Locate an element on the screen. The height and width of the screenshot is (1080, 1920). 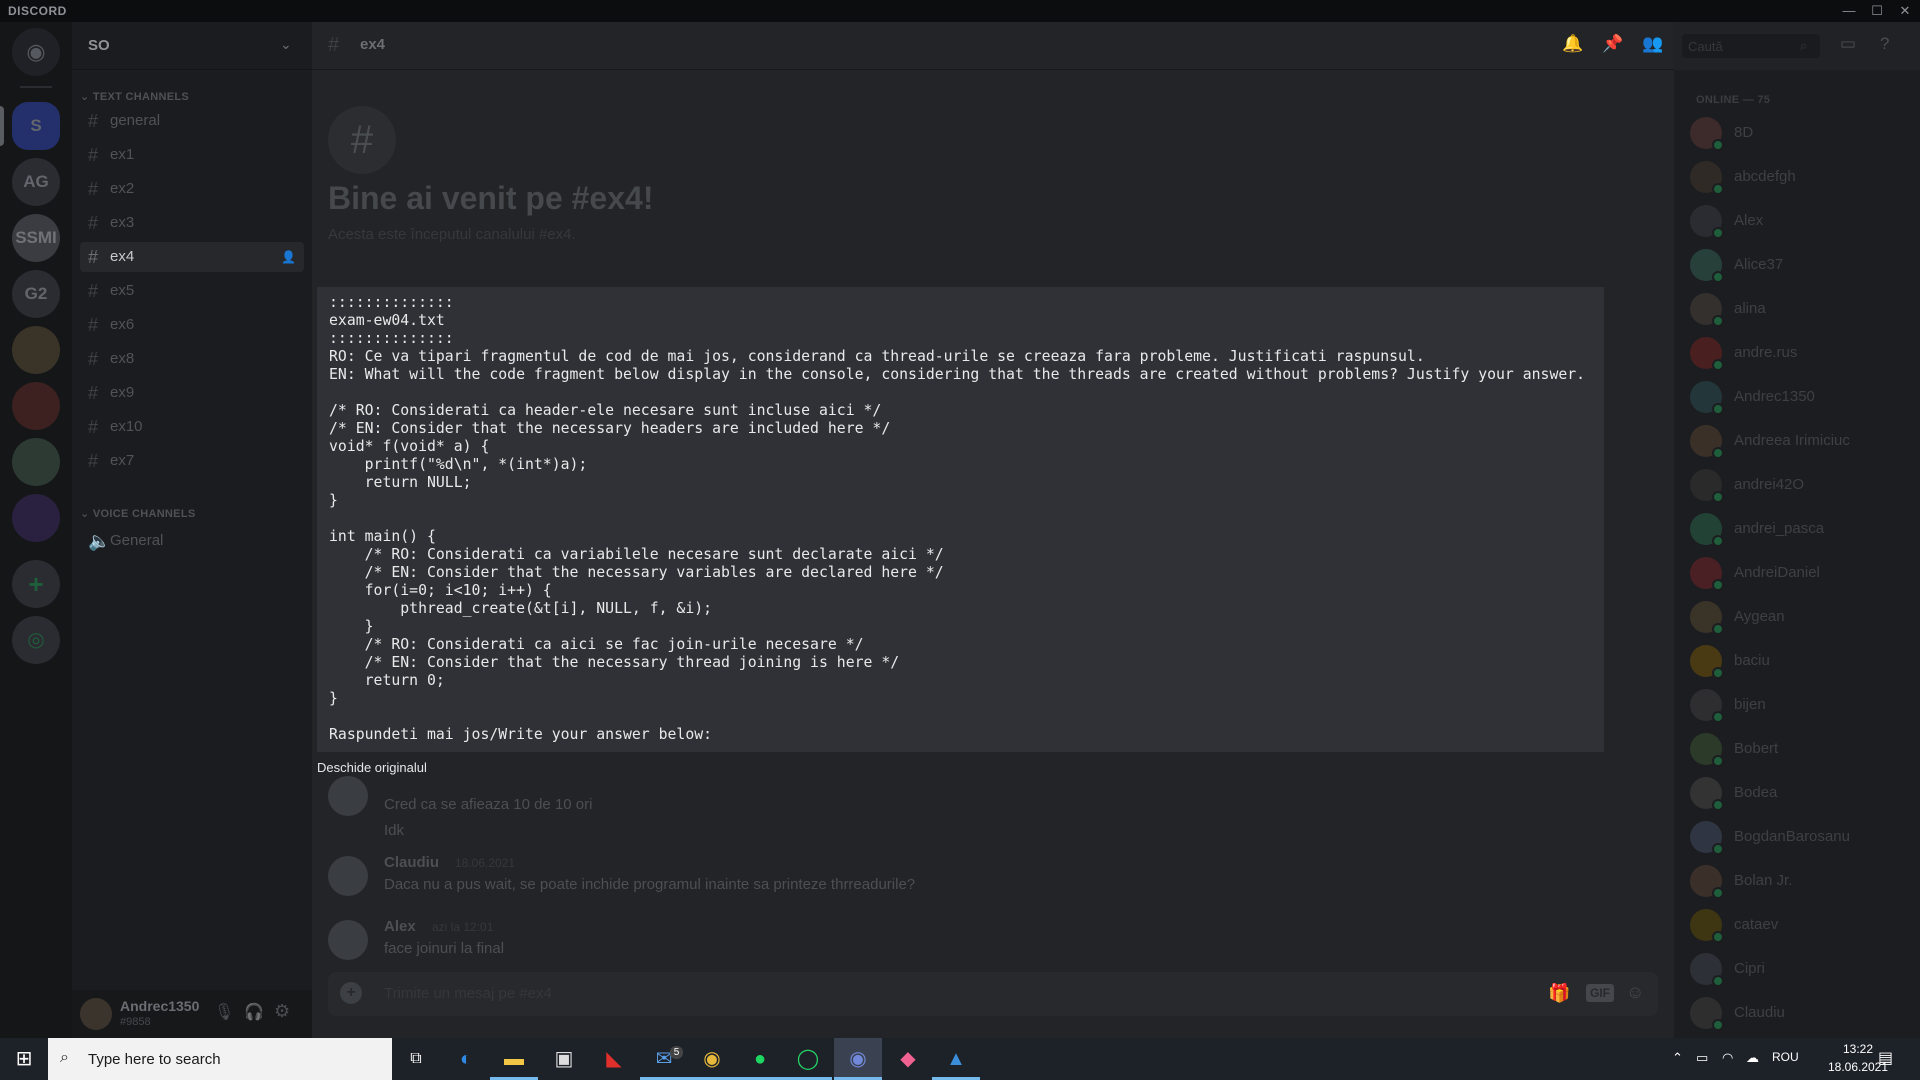
language-indicator: ROU is located at coordinates (1785, 1057).